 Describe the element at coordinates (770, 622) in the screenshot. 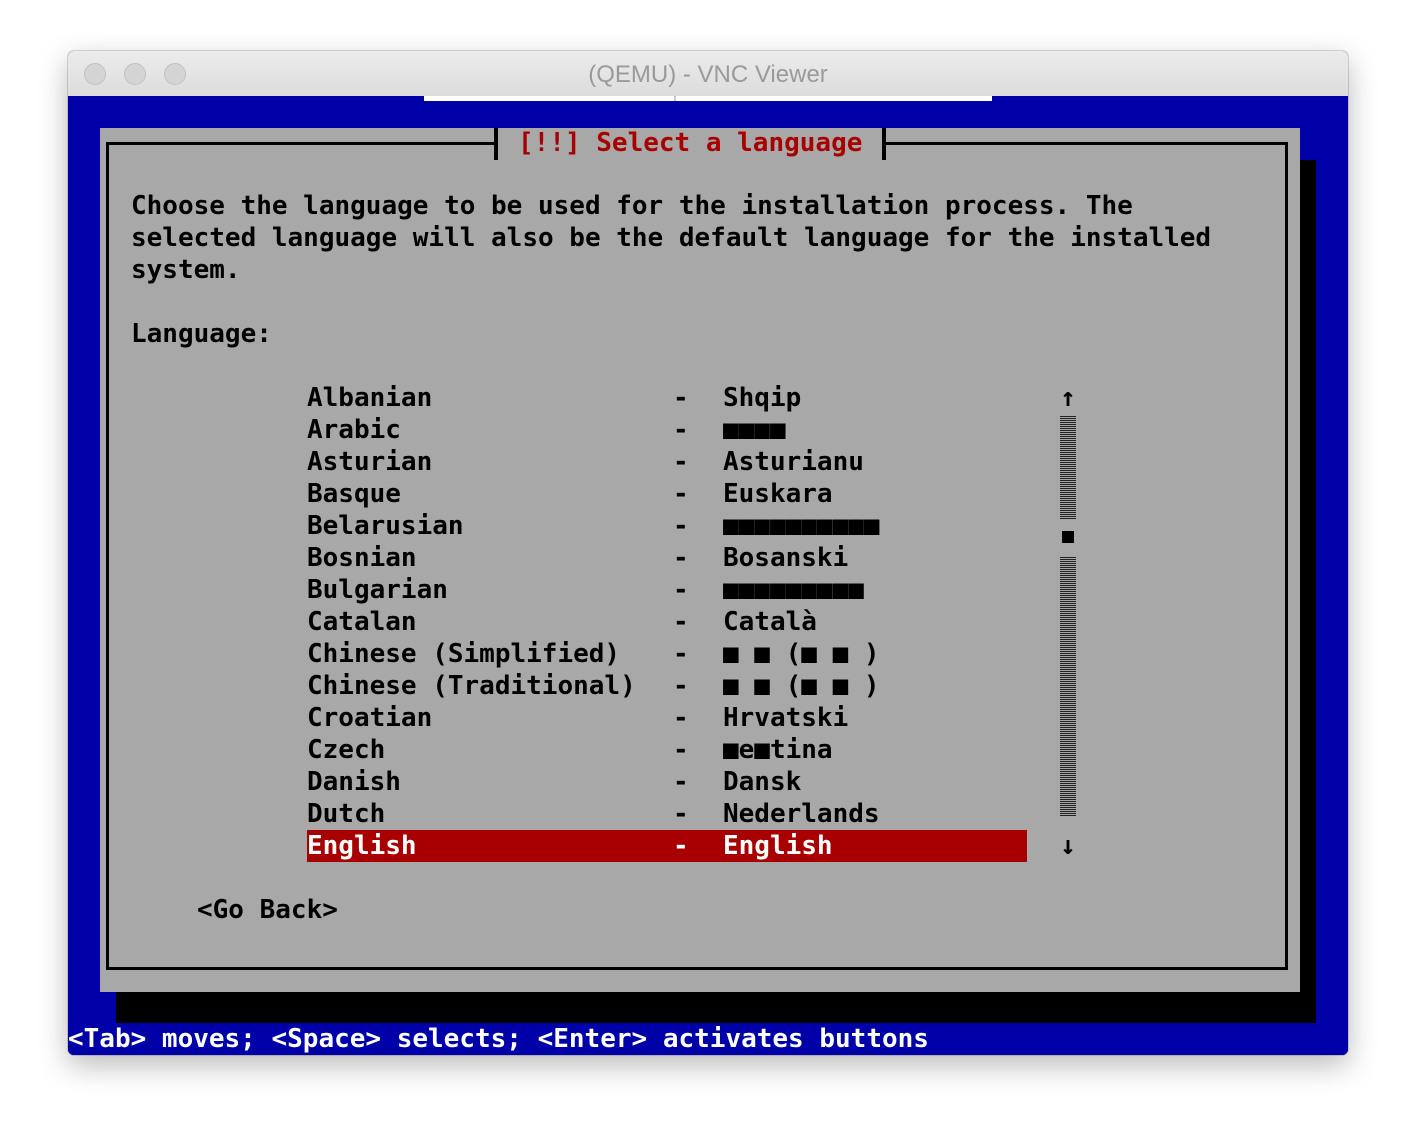

I see `language-native-name: Català` at that location.